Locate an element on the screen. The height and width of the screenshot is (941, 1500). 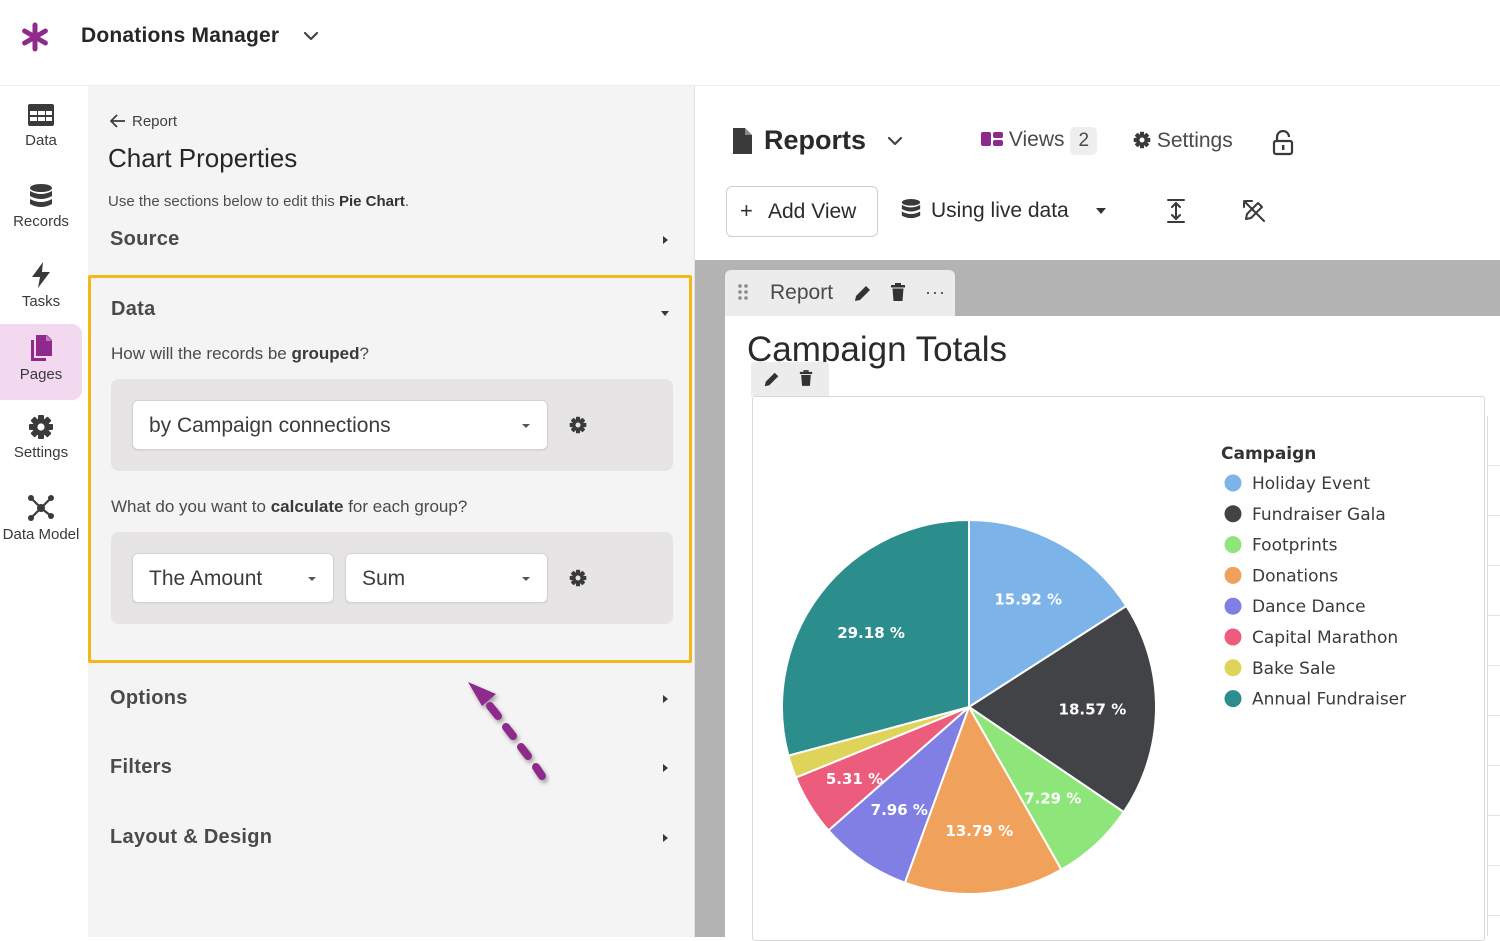
section-layout-design: Layout & Design is located at coordinates (390, 841).